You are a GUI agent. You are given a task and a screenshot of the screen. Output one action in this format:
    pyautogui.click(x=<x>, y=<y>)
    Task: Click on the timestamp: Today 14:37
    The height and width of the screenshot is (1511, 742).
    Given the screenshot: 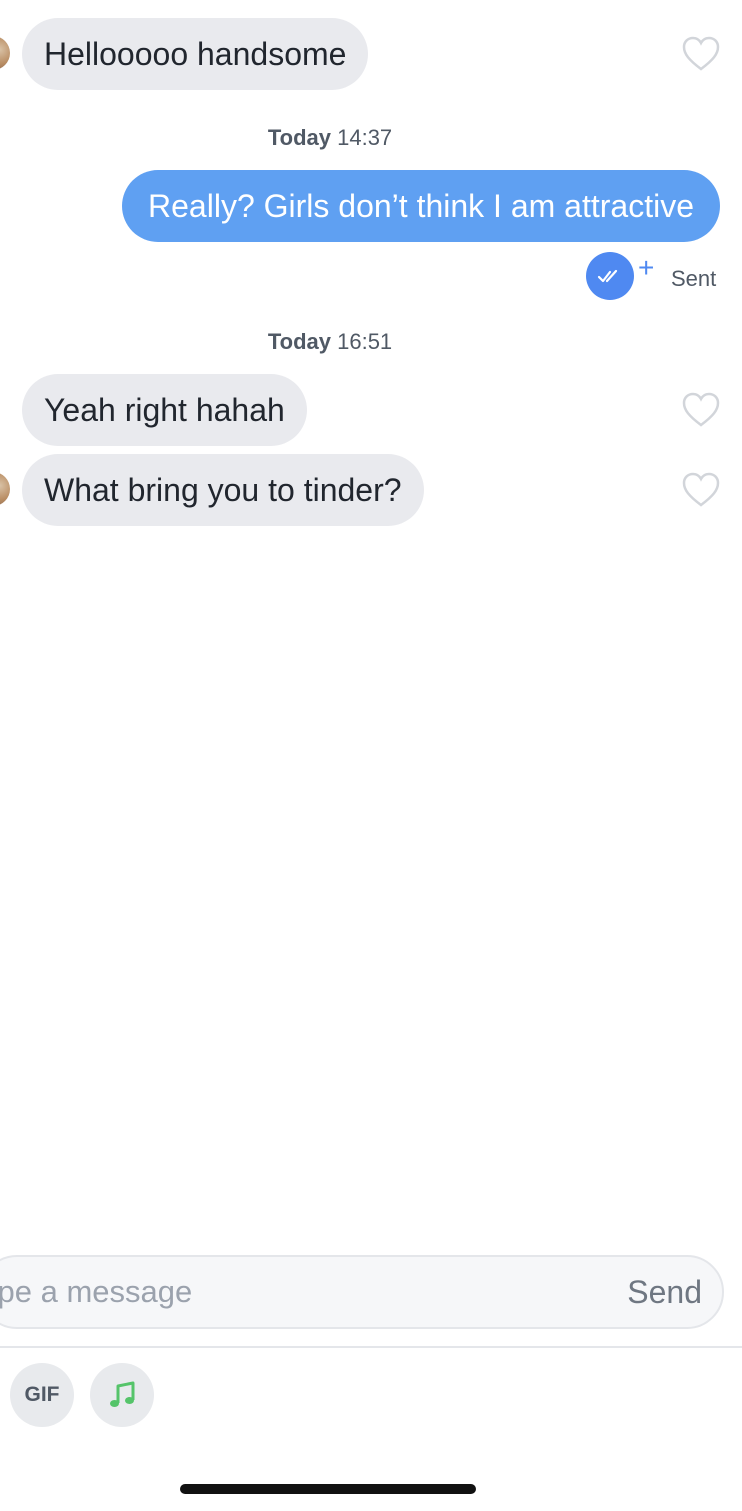 What is the action you would take?
    pyautogui.click(x=330, y=138)
    